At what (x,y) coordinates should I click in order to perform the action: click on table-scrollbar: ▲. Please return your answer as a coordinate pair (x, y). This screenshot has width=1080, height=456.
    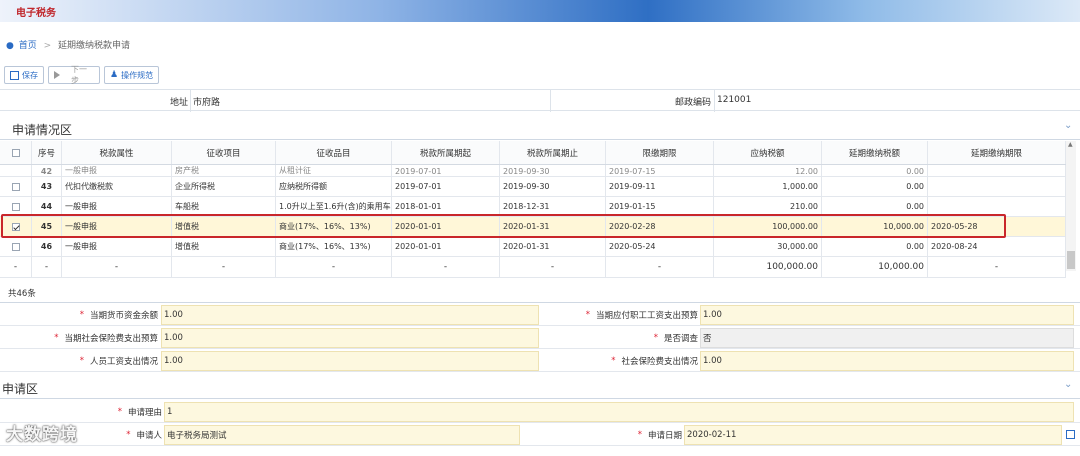
    Looking at the image, I should click on (1071, 206).